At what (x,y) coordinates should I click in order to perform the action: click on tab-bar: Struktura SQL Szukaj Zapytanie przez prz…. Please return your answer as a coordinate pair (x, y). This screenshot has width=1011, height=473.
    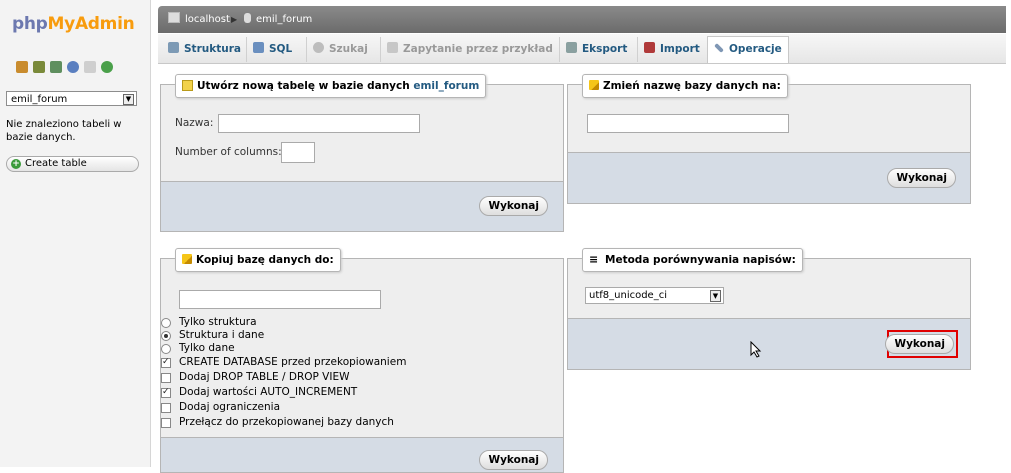
    Looking at the image, I should click on (582, 49).